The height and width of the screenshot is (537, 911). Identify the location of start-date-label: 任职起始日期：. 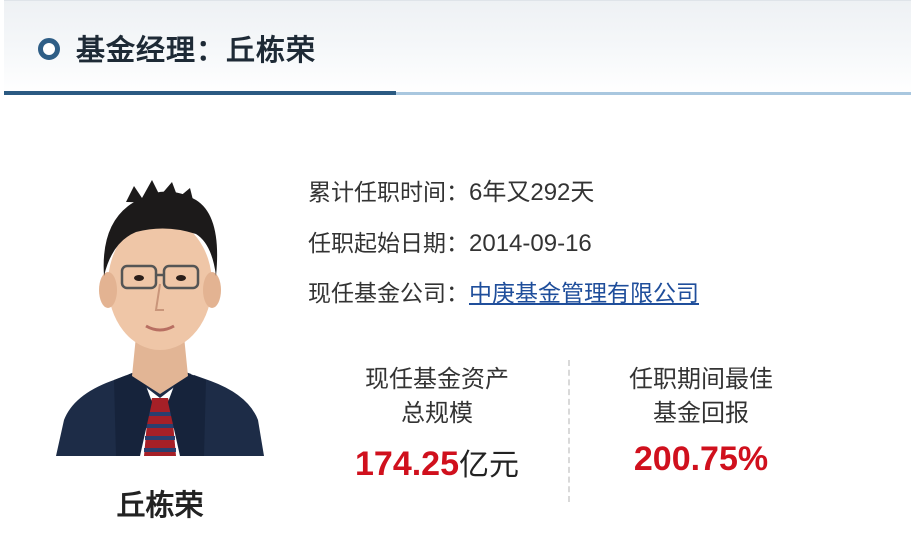
(388, 244).